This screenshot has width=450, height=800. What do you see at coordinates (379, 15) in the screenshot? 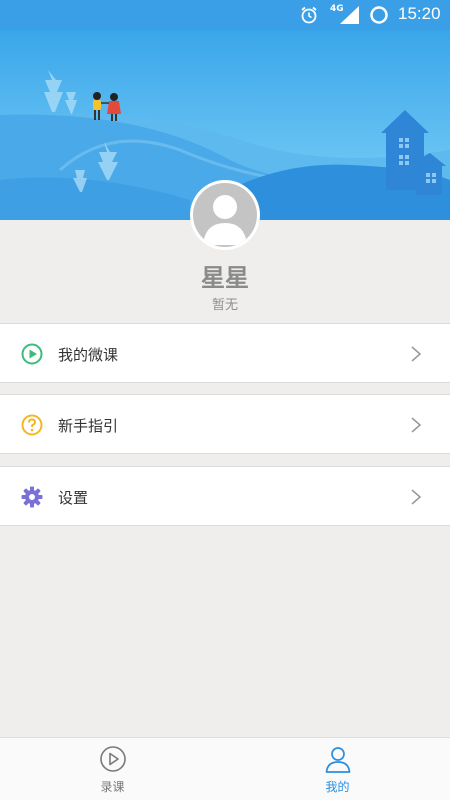
I see `battery-icon` at bounding box center [379, 15].